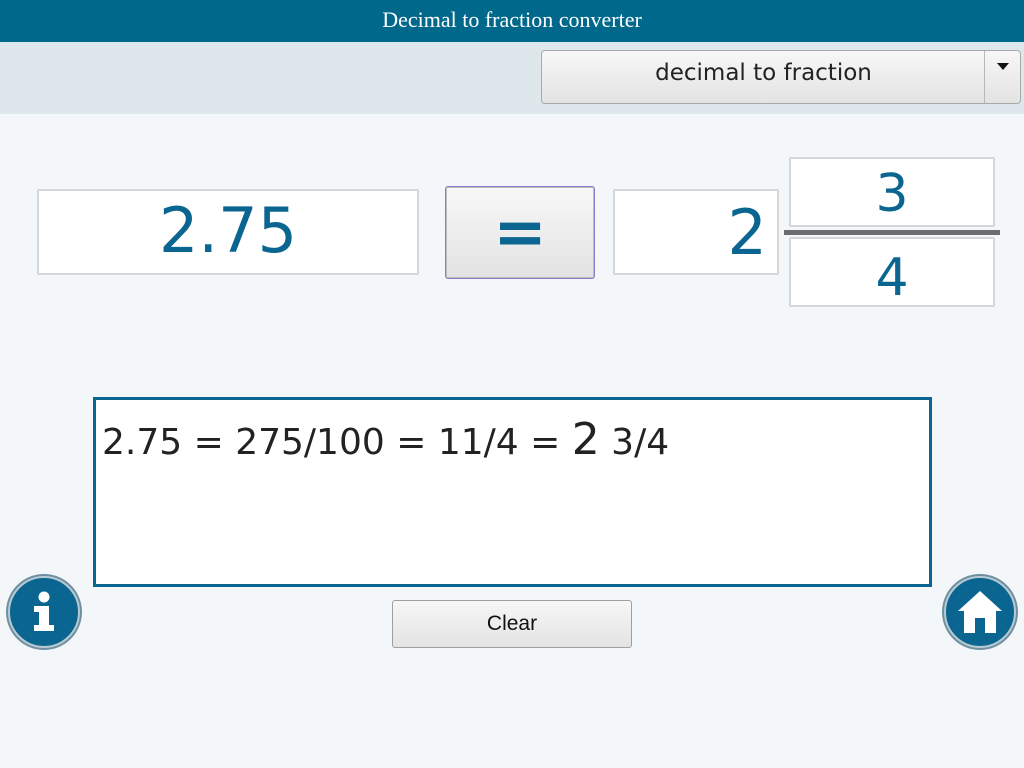 This screenshot has width=1024, height=768. Describe the element at coordinates (512, 78) in the screenshot. I see `mode-bar: decimal to fraction` at that location.